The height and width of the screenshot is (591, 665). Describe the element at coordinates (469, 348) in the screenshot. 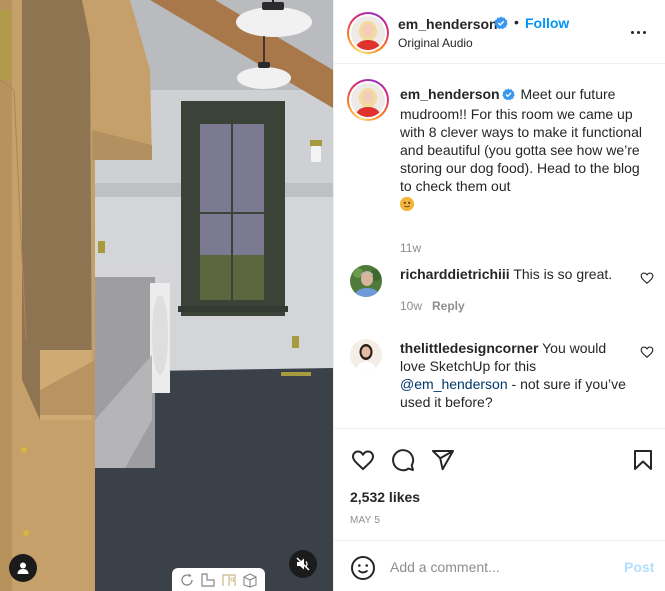

I see `commenter-username: thelittledesigncorner` at that location.